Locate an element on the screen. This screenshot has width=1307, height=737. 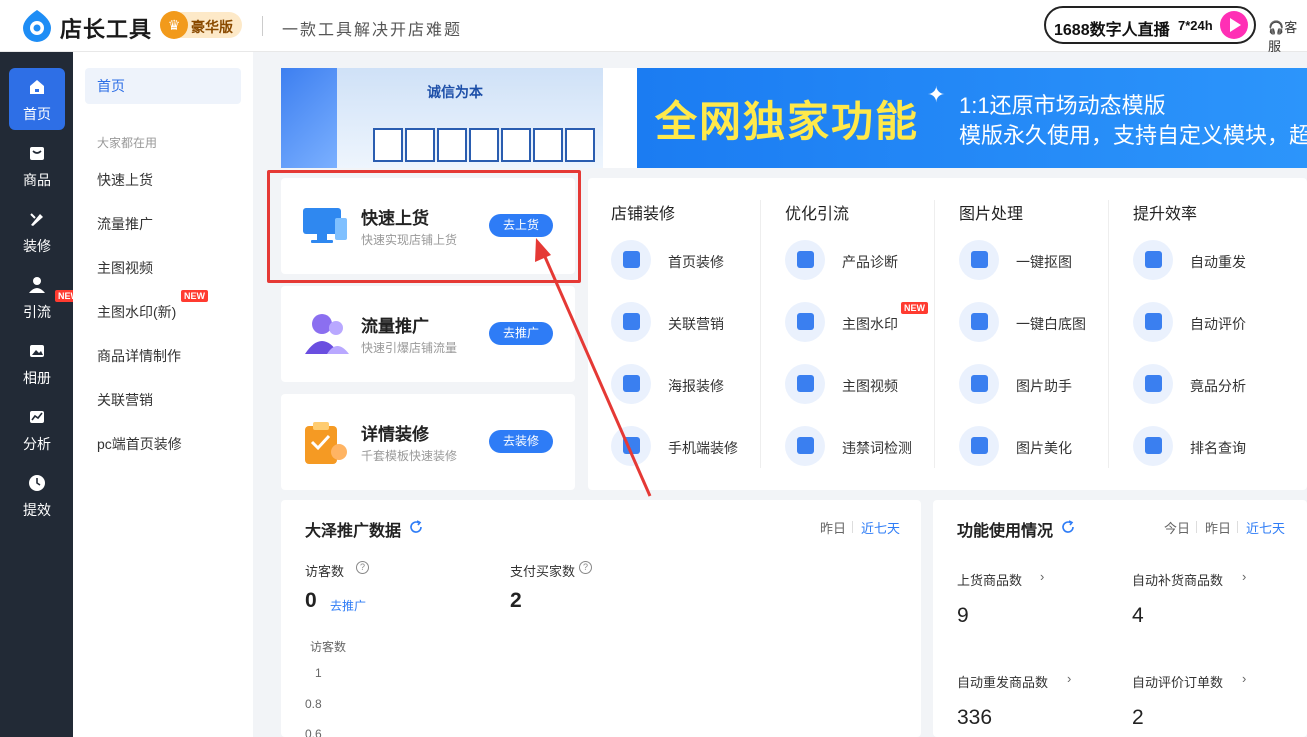
range-today: 今日 is located at coordinates (1177, 527).